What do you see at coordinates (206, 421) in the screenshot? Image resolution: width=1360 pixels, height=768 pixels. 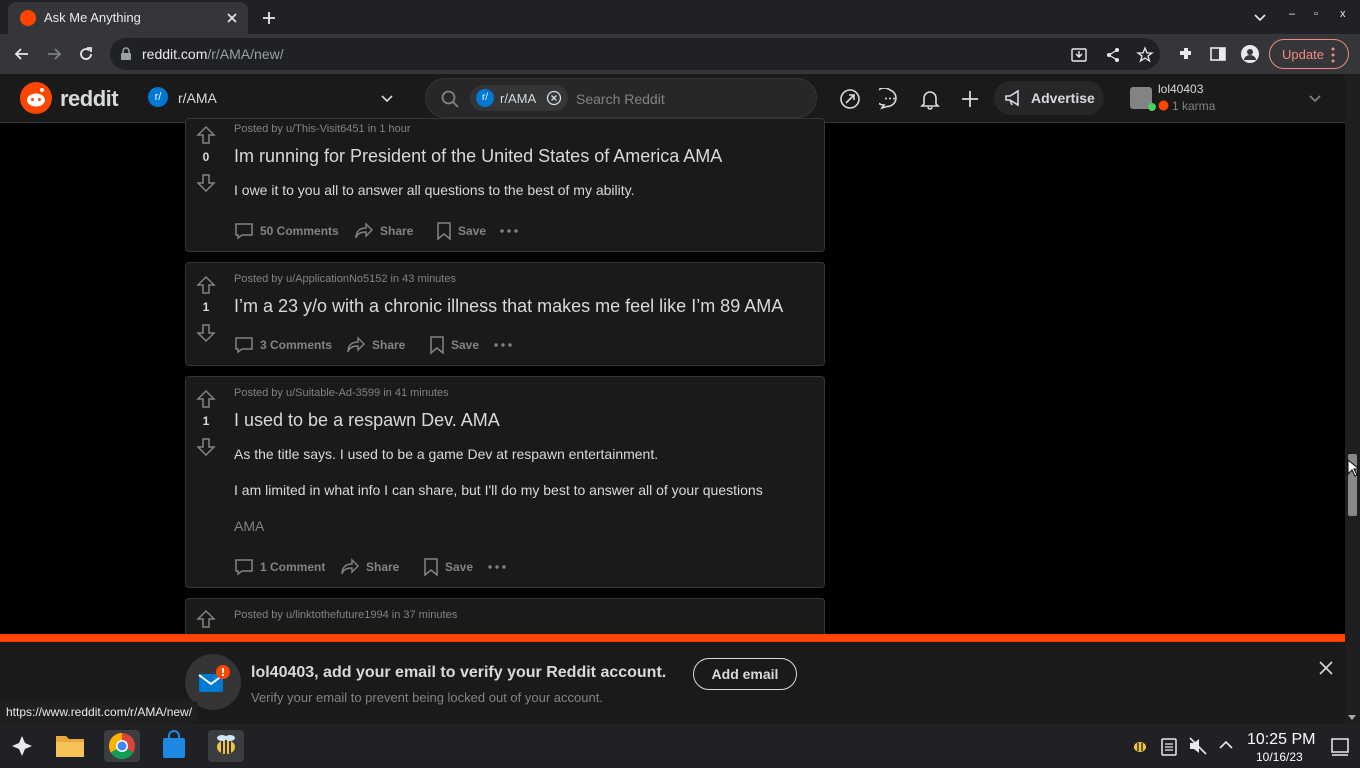 I see `vote-count: 1` at bounding box center [206, 421].